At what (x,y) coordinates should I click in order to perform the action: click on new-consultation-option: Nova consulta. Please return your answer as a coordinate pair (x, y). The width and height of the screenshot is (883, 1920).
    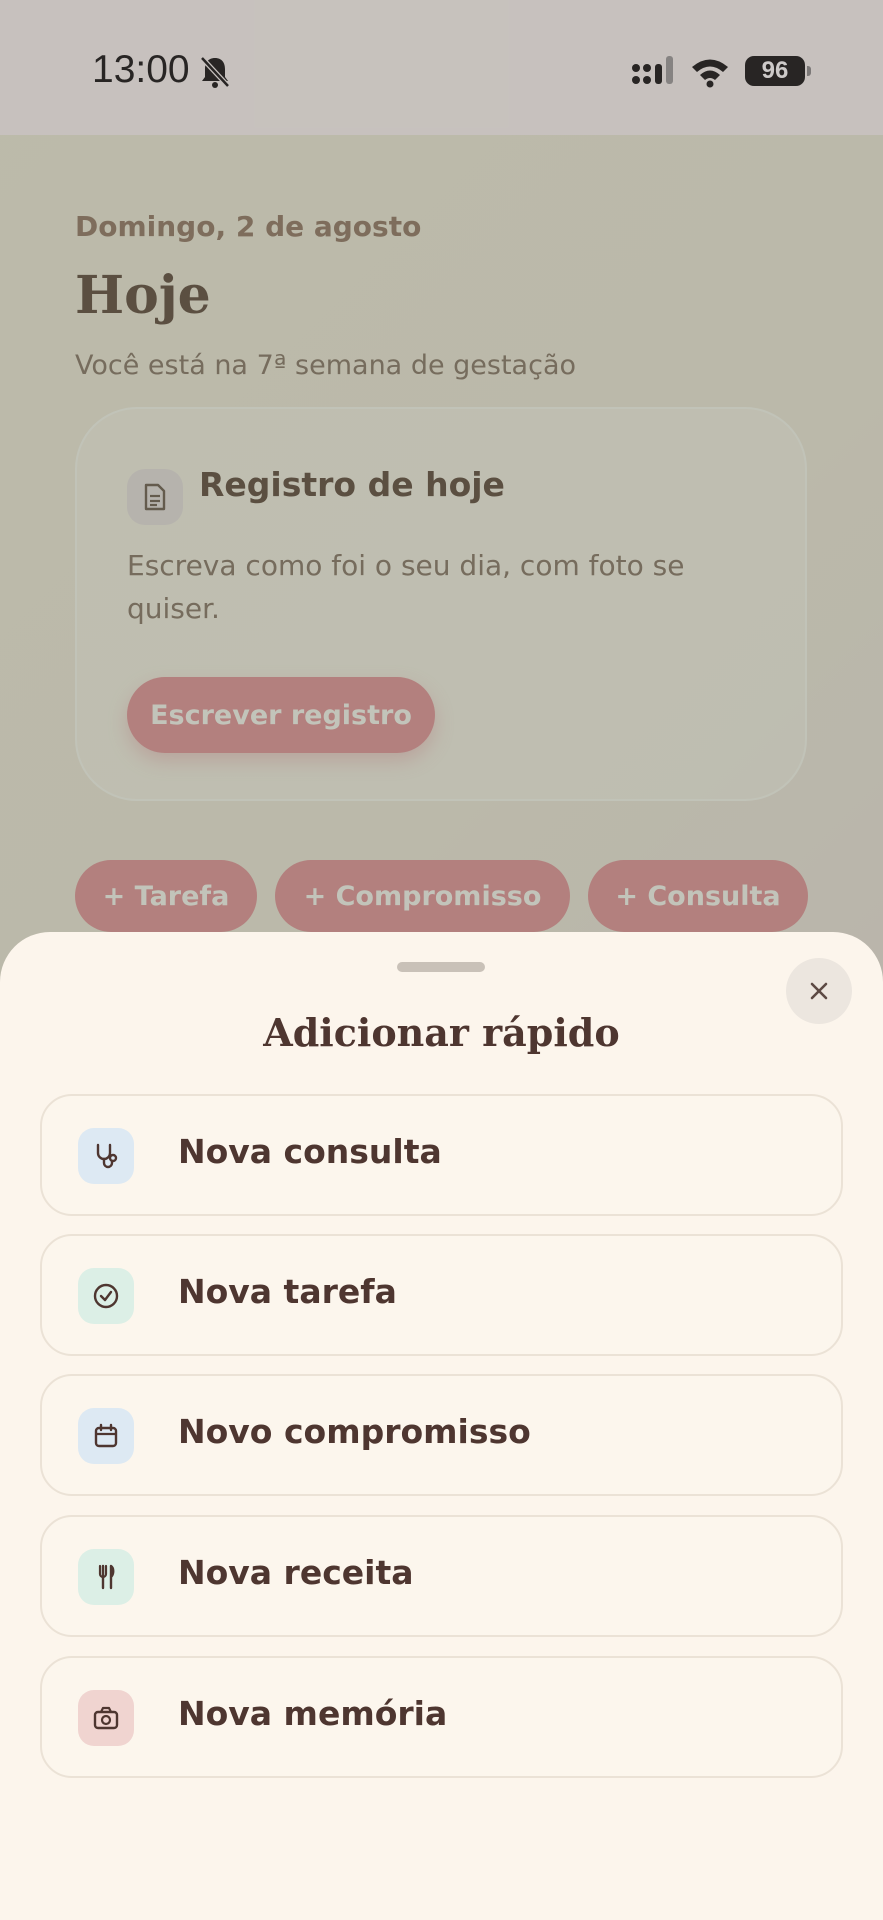
    Looking at the image, I should click on (441, 1155).